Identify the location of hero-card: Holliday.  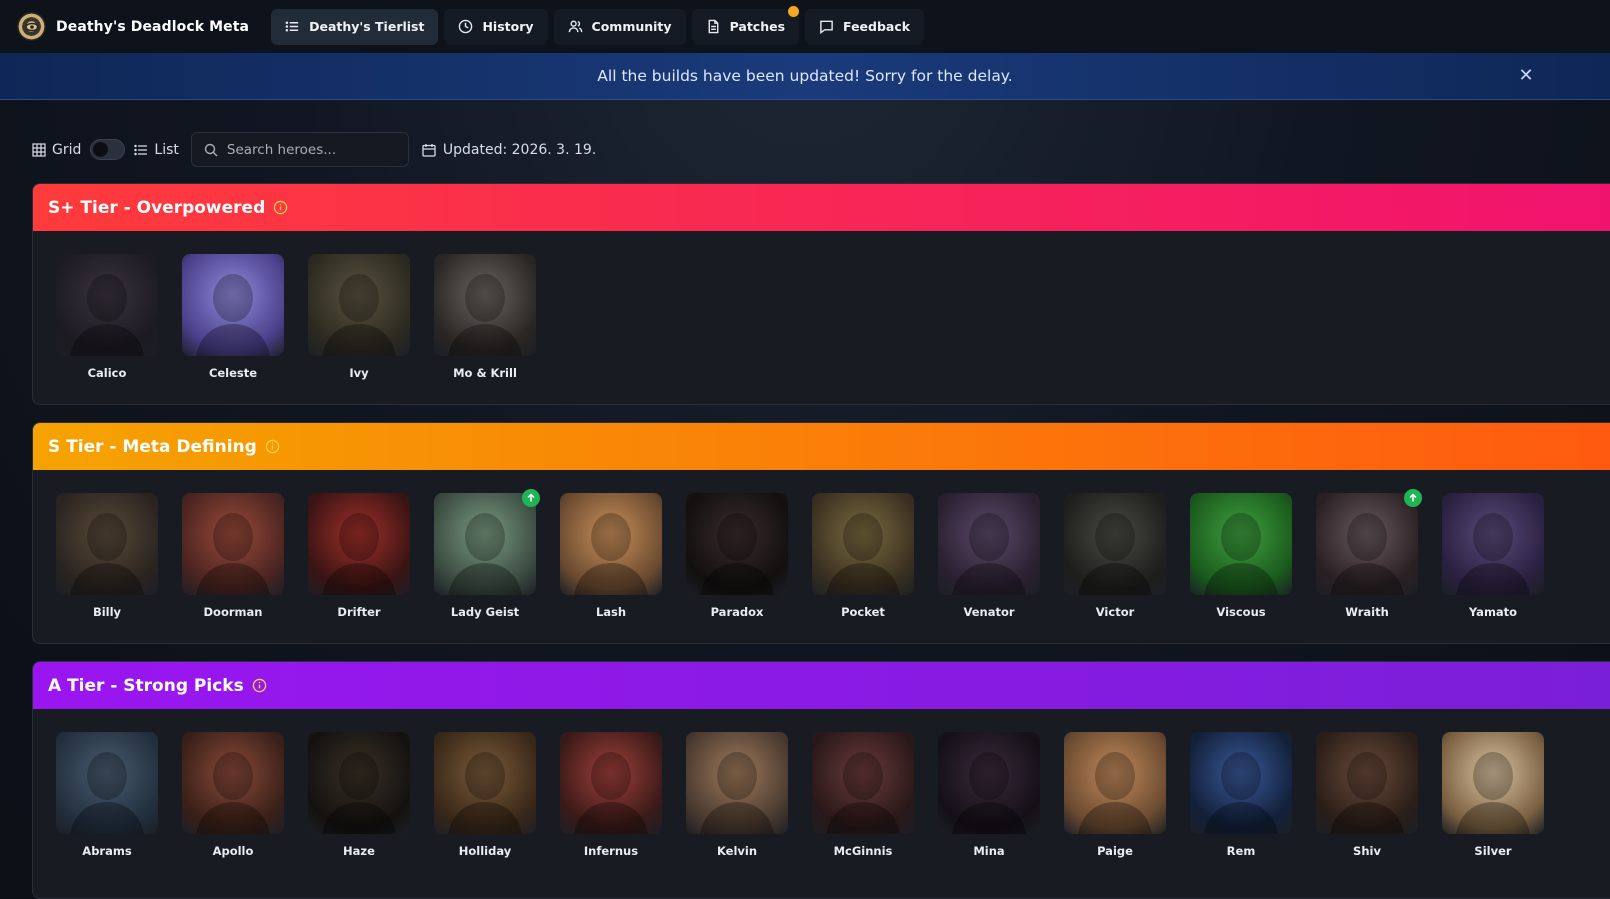
(485, 795).